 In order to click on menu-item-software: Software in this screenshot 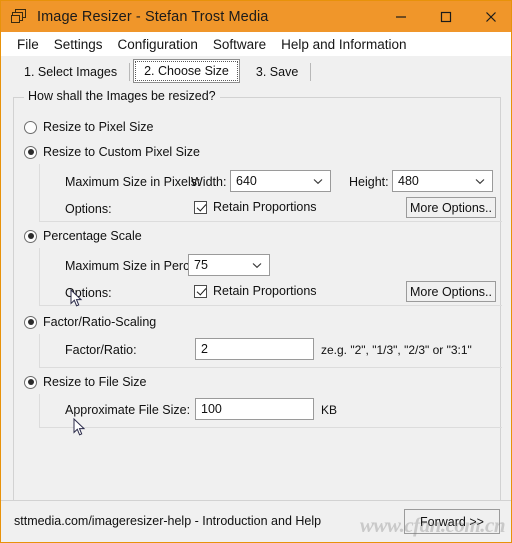, I will do `click(240, 44)`.